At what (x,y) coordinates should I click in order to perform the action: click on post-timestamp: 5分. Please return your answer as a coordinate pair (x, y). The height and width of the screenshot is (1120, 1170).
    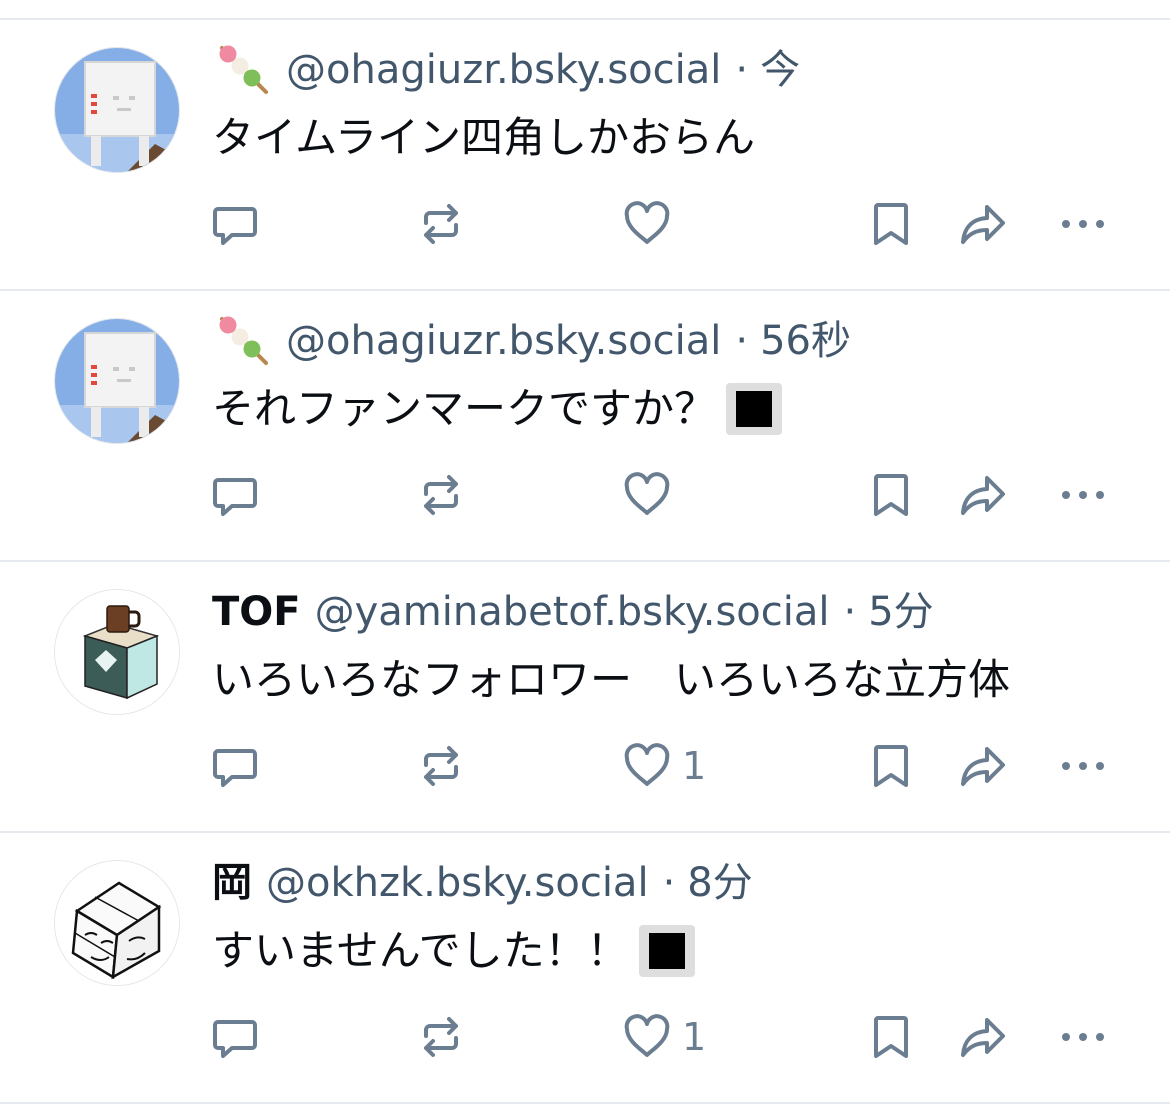
    Looking at the image, I should click on (900, 612).